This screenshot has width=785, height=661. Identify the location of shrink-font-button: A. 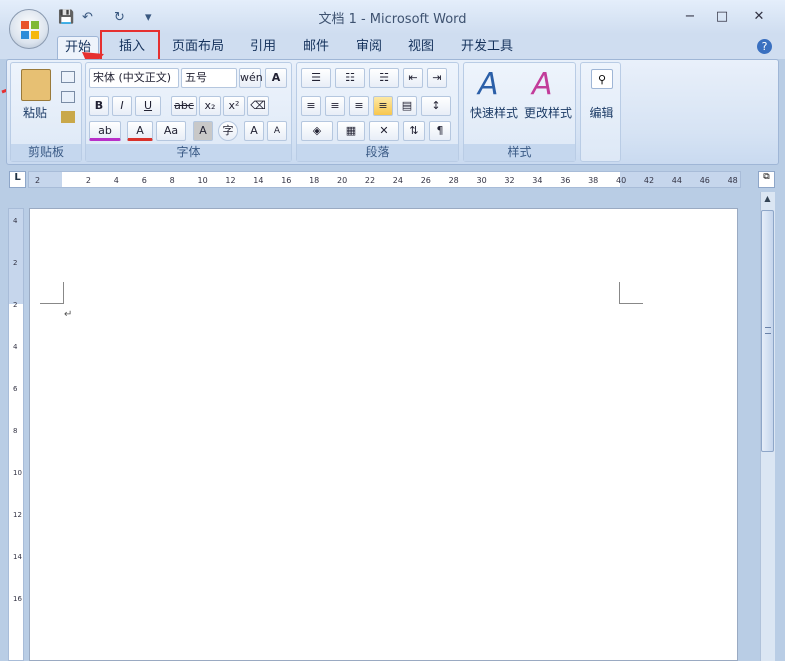
(277, 131).